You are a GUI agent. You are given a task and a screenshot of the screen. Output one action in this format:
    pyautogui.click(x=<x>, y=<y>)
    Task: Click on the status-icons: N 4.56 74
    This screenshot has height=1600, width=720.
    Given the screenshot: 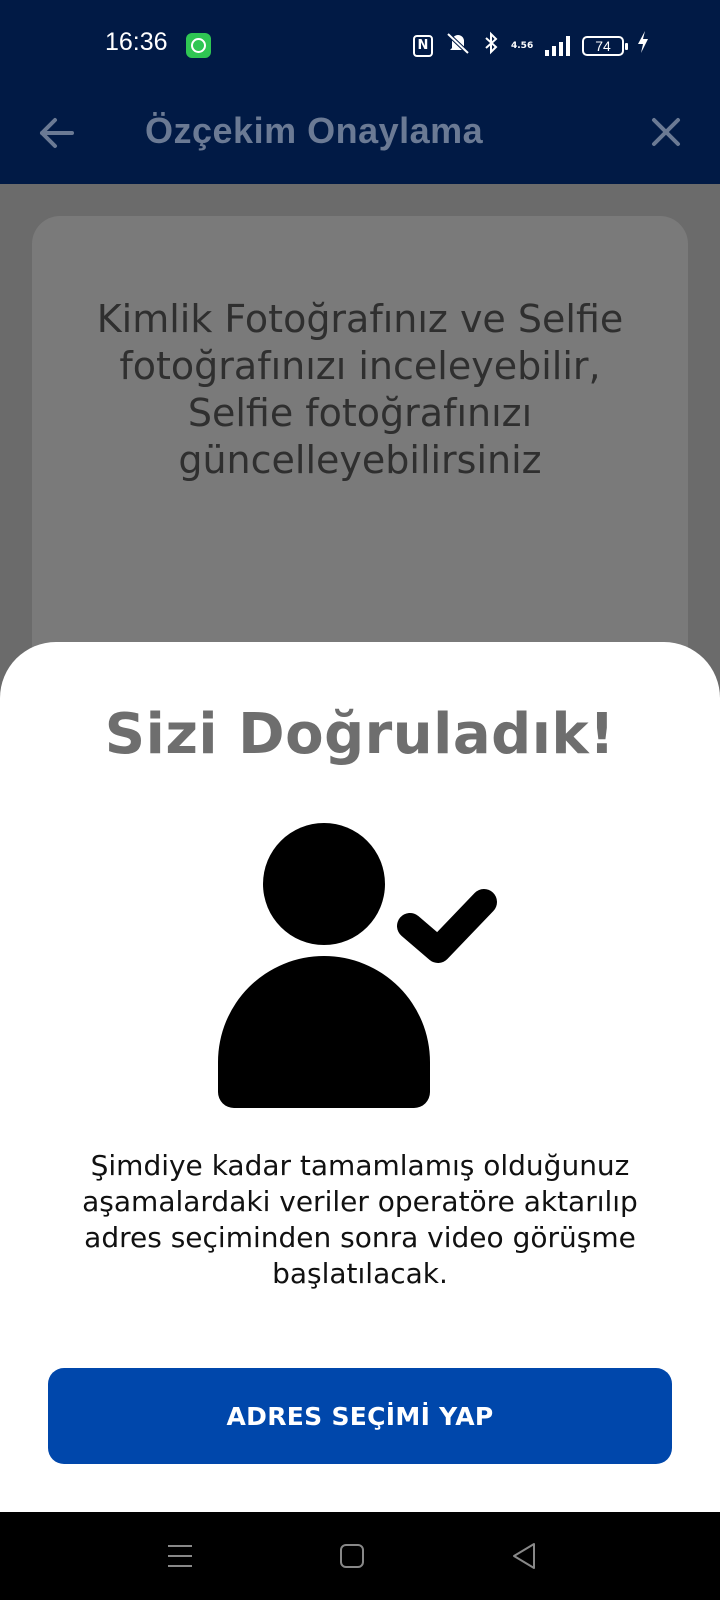 What is the action you would take?
    pyautogui.click(x=531, y=45)
    